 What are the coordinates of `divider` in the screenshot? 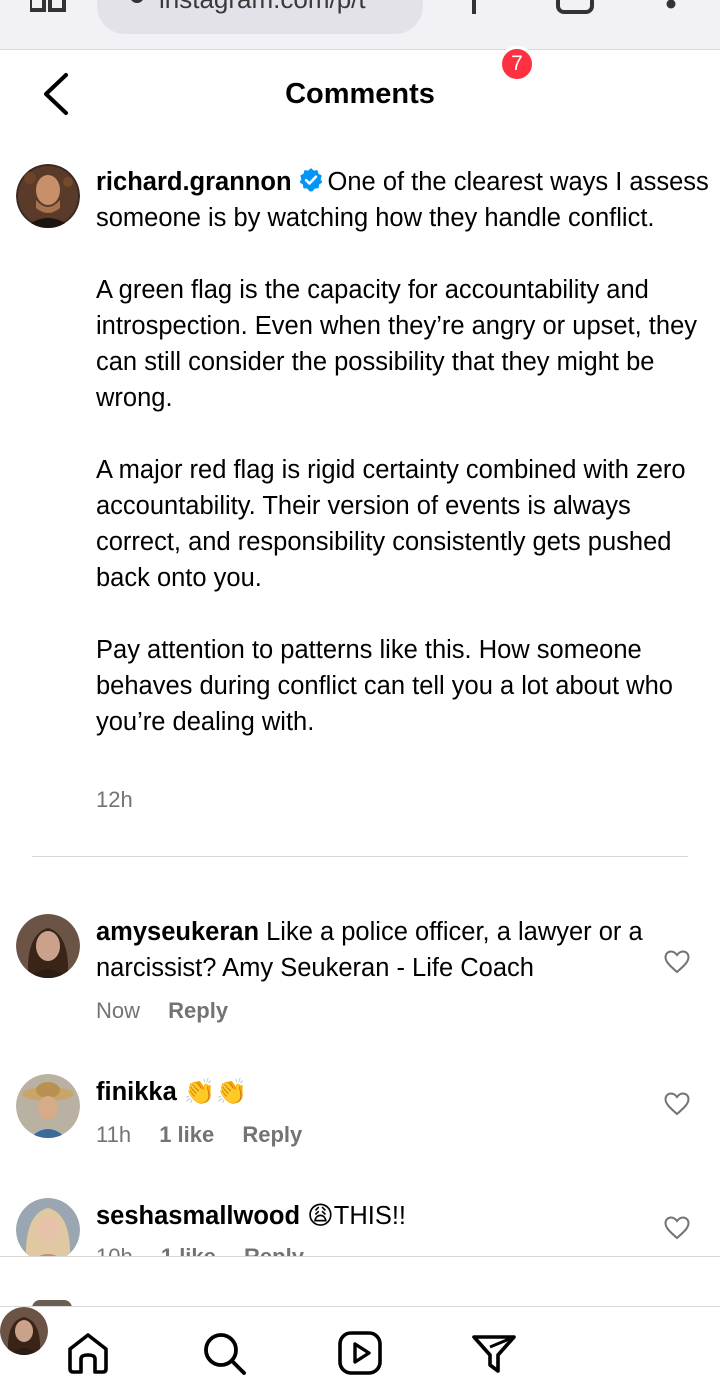 It's located at (360, 856).